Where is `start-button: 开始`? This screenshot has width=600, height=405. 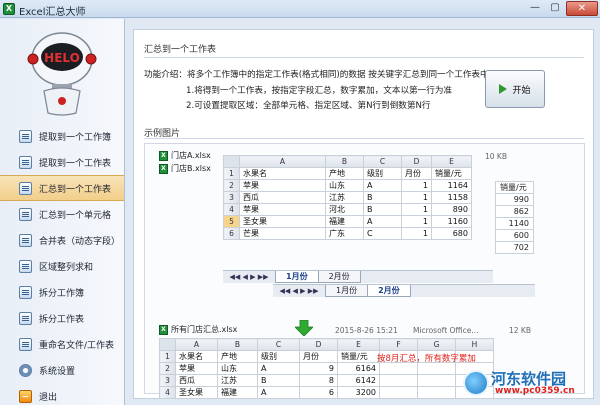 start-button: 开始 is located at coordinates (515, 89).